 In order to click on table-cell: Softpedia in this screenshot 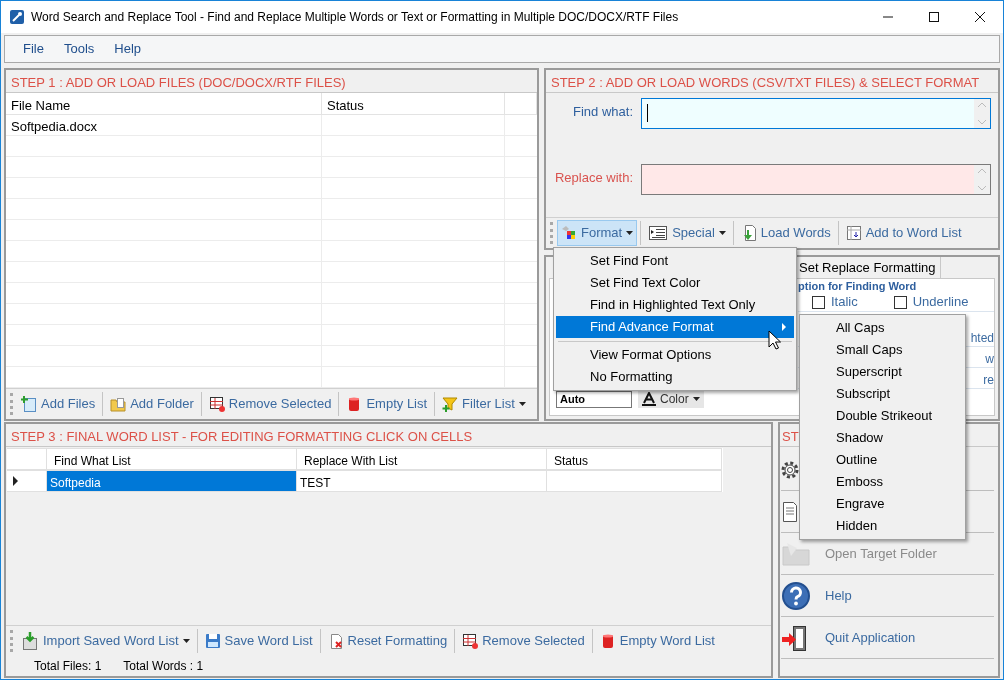, I will do `click(172, 481)`.